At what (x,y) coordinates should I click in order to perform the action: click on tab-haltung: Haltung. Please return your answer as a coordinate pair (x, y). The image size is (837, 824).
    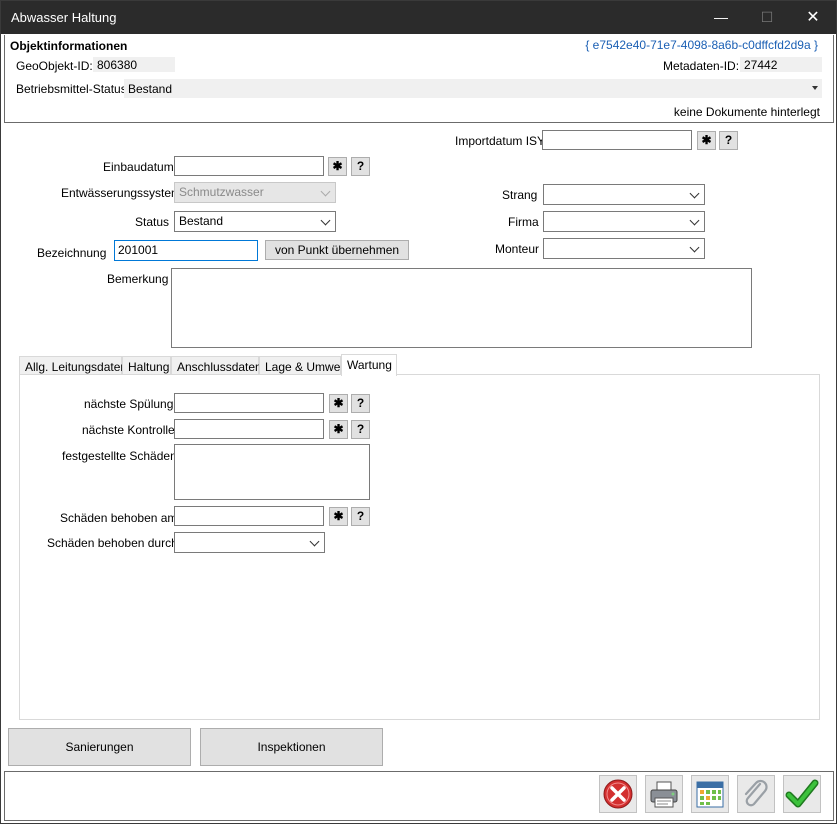
    Looking at the image, I should click on (146, 365).